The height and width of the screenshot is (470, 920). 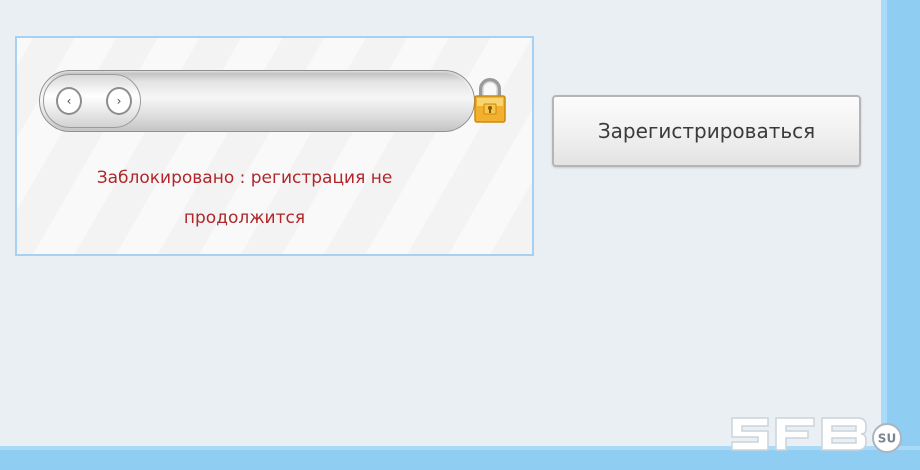 I want to click on window-frame-right-highlight, so click(x=884, y=235).